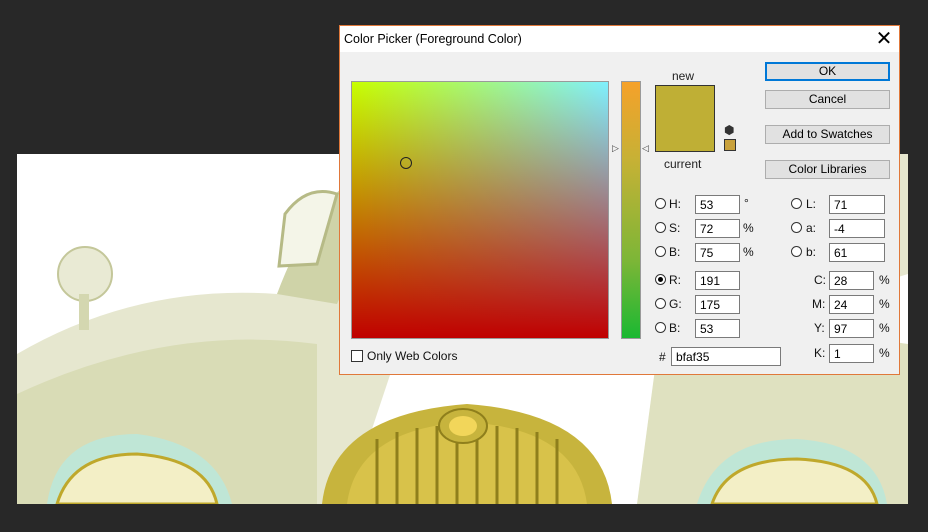 This screenshot has width=928, height=532. Describe the element at coordinates (619, 39) in the screenshot. I see `dialog-titlebar: Color Picker (Foreground Color) ✕` at that location.